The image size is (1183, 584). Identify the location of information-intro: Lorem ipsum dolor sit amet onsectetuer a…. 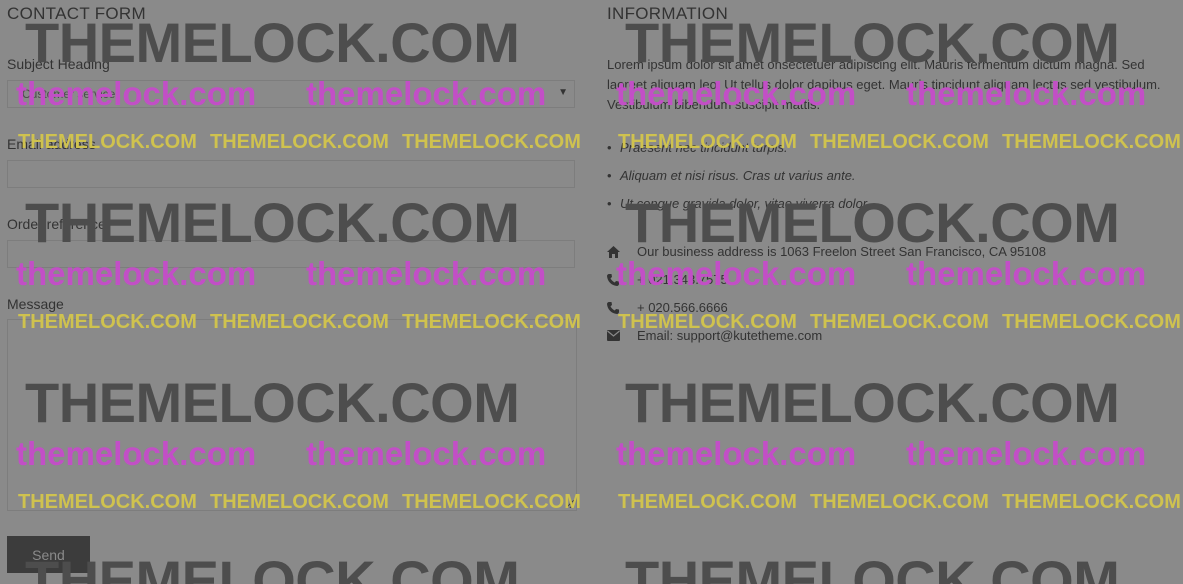
(884, 84).